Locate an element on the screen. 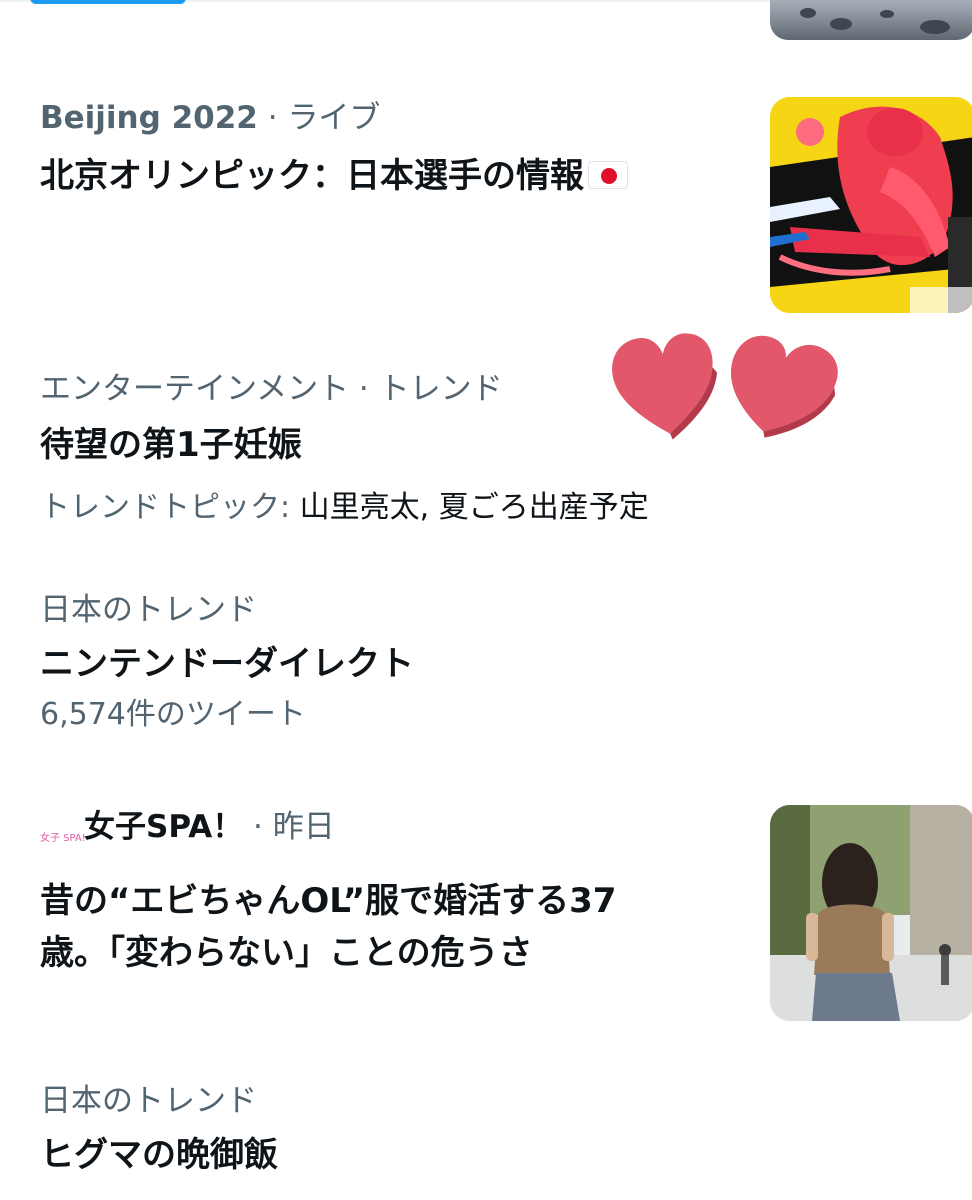 The image size is (972, 1200). trend-item-nintendo: 日本のトレンド ニンテンドーダイレクト 6,574件のツイート is located at coordinates (227, 663).